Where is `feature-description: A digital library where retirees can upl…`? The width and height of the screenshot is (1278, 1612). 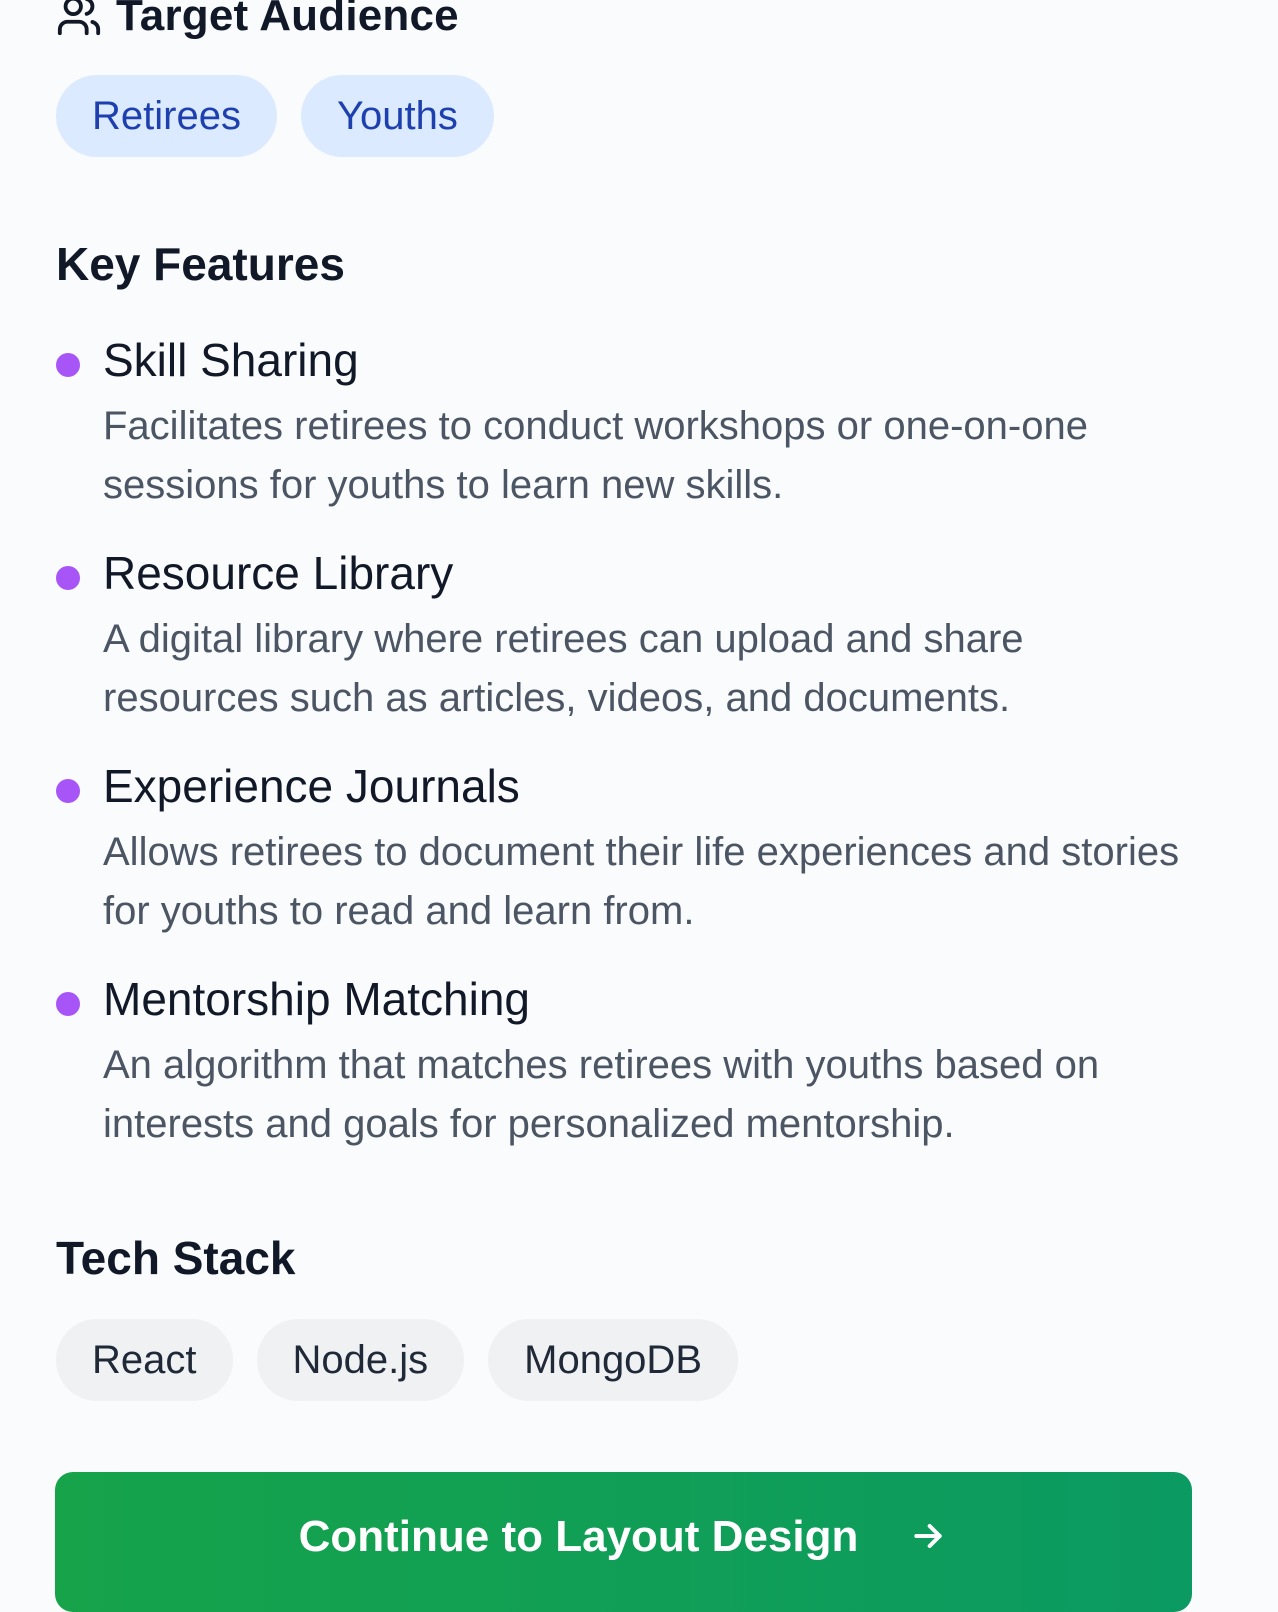
feature-description: A digital library where retirees can upl… is located at coordinates (563, 668).